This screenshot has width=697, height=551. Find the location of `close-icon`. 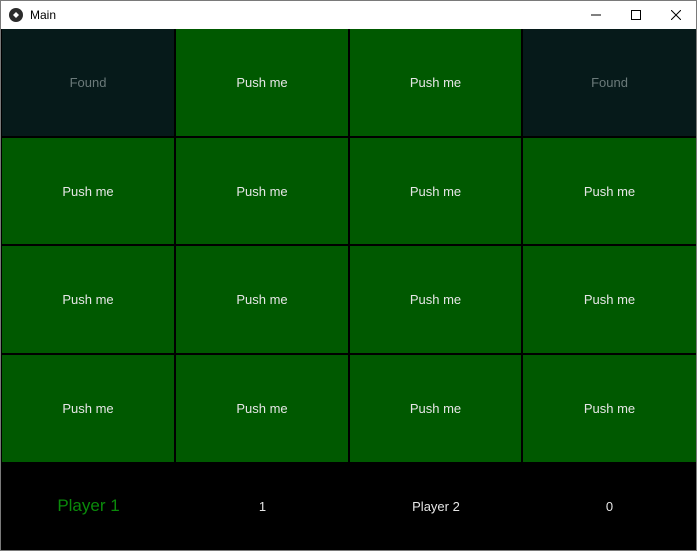

close-icon is located at coordinates (676, 15).